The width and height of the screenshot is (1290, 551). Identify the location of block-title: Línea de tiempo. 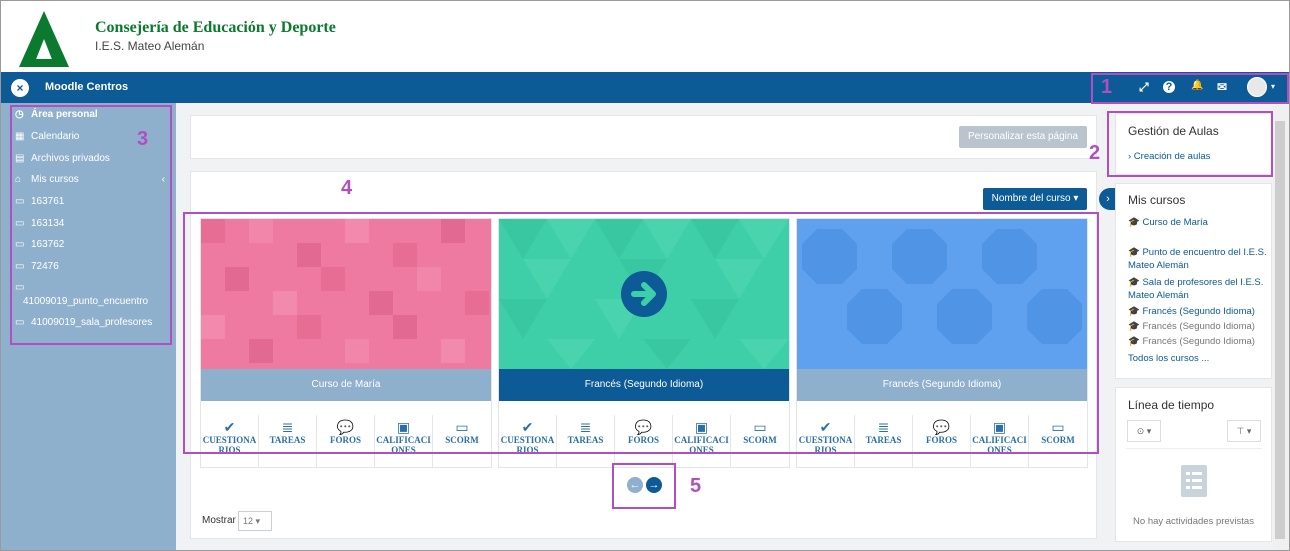
(1171, 405).